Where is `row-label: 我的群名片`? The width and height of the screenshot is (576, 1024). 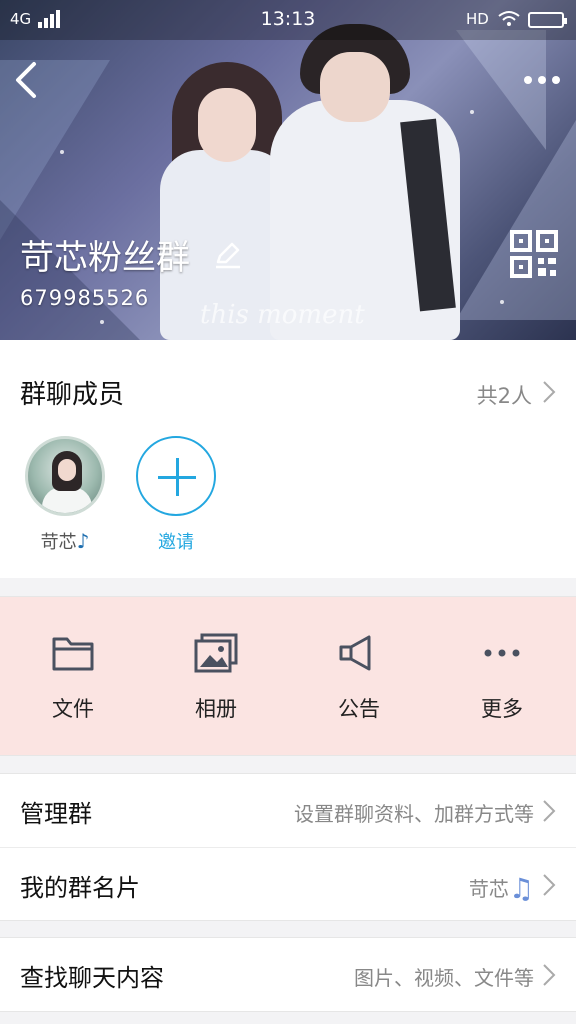 row-label: 我的群名片 is located at coordinates (80, 888).